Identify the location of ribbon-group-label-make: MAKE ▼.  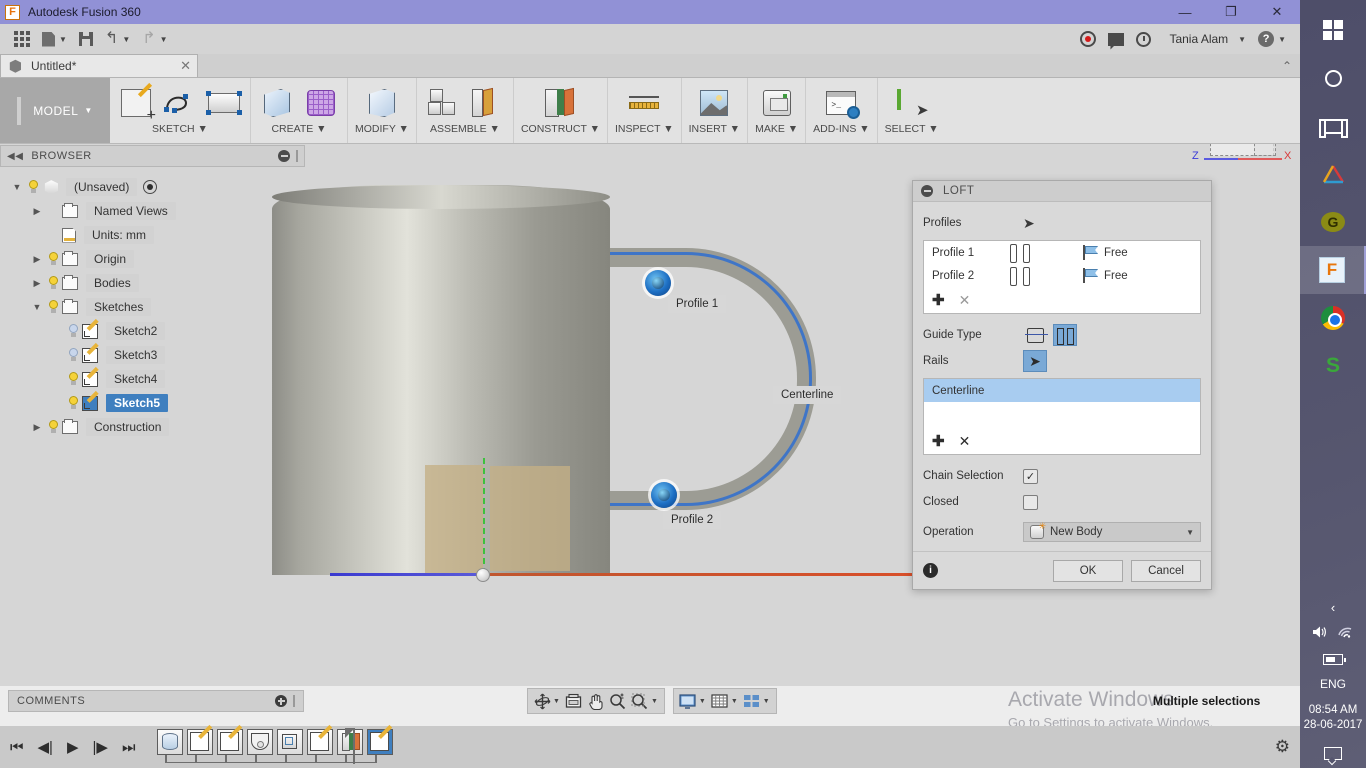
(776, 129).